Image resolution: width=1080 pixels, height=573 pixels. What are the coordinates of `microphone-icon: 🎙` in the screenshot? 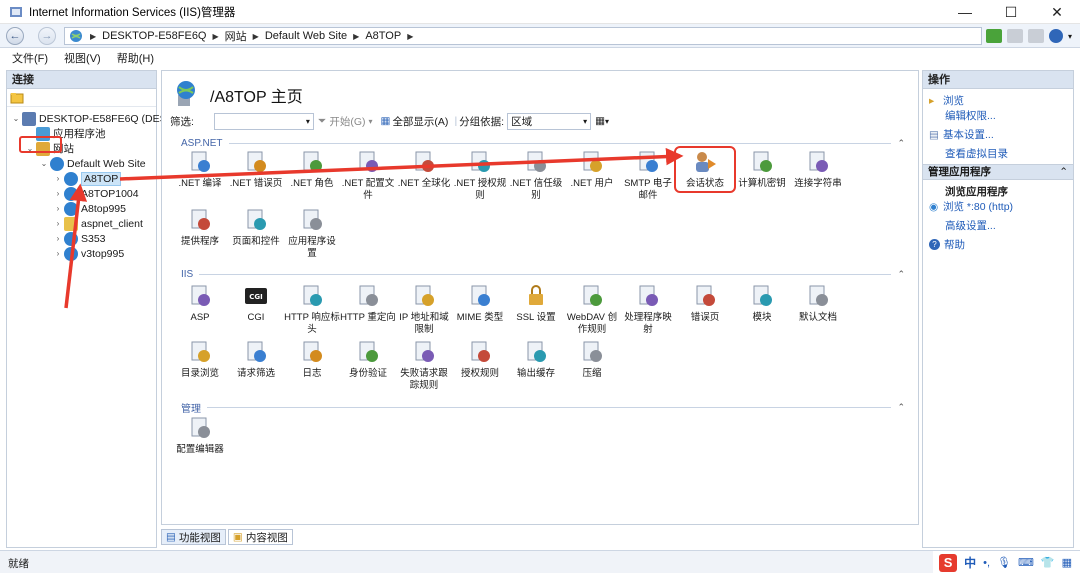 It's located at (1004, 562).